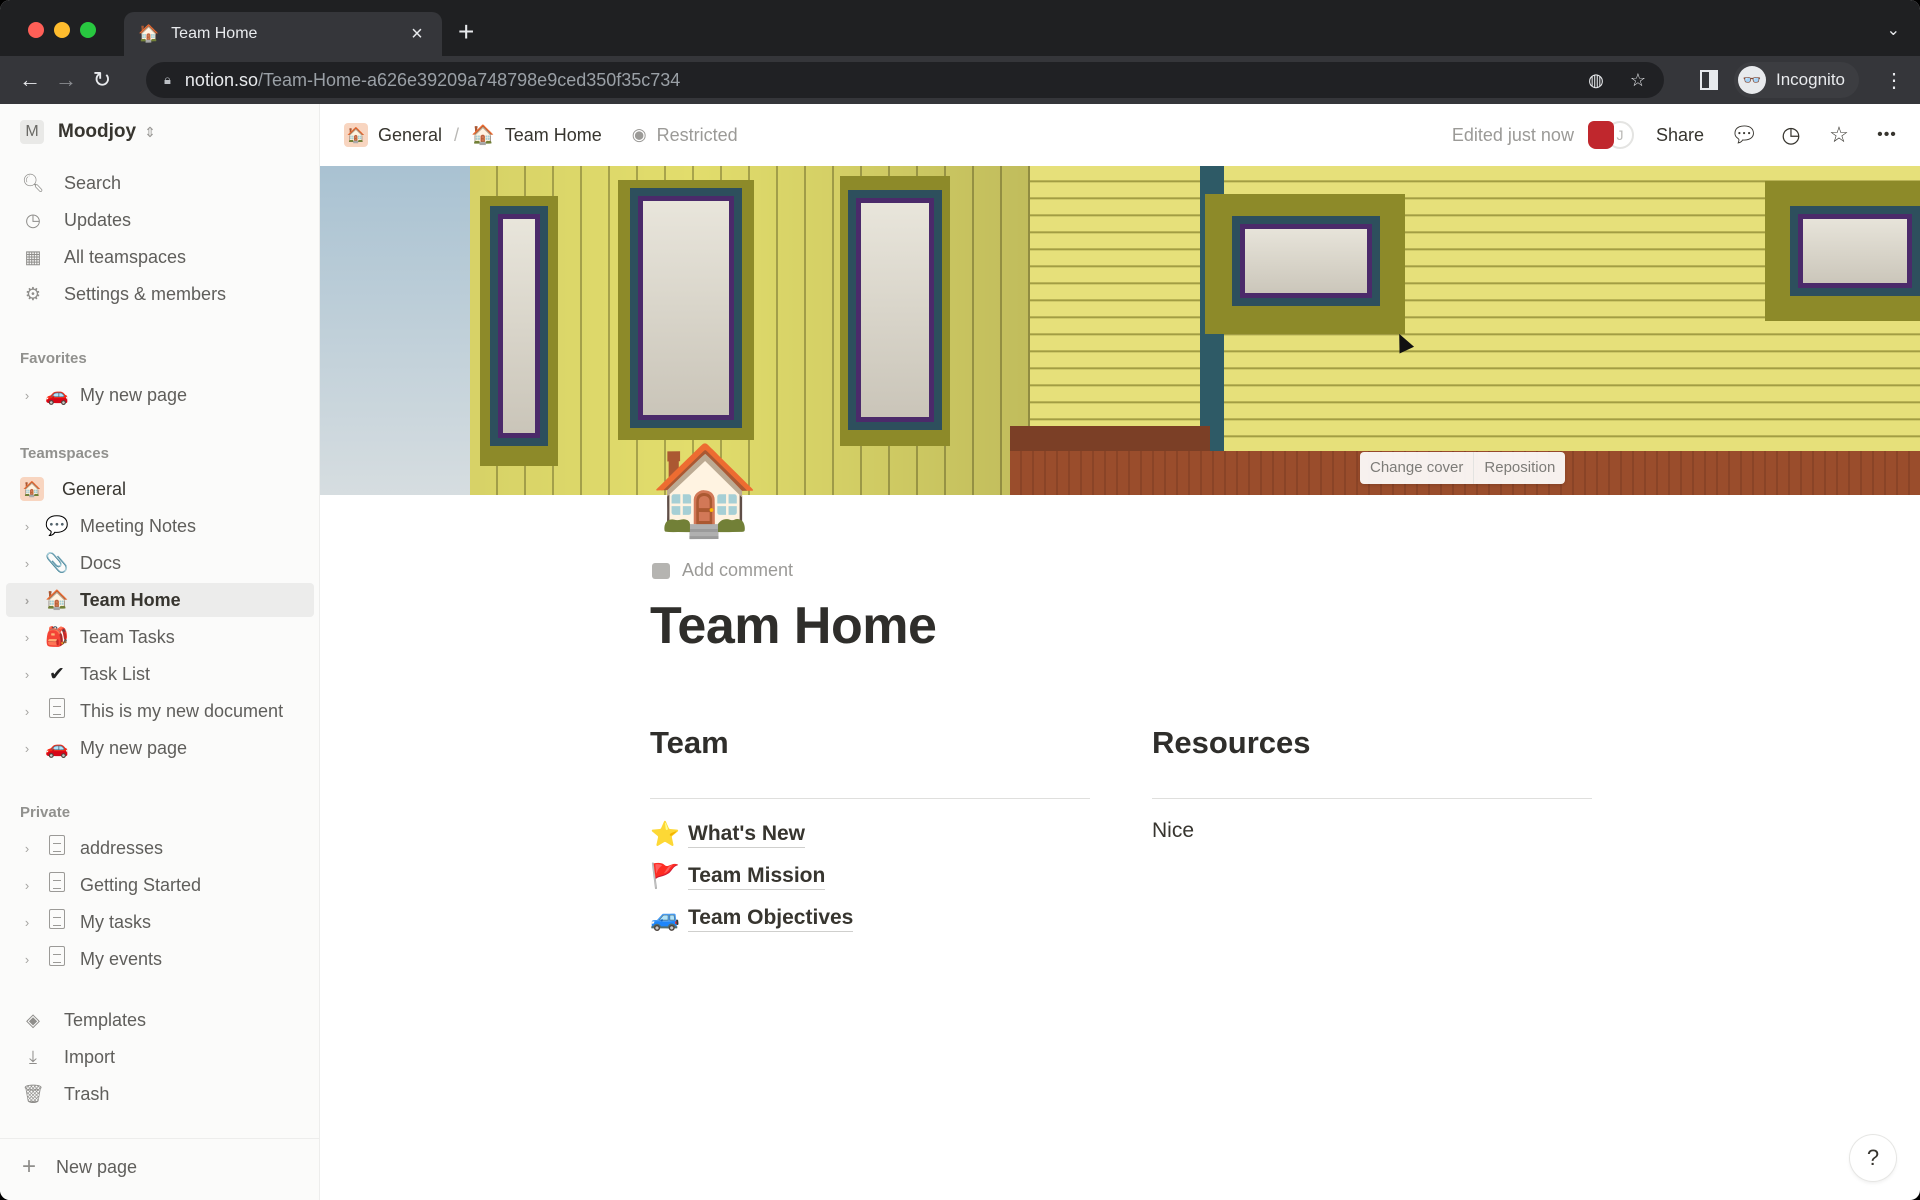  What do you see at coordinates (393, 135) in the screenshot?
I see `breadcrumb-general: 🏠 General` at bounding box center [393, 135].